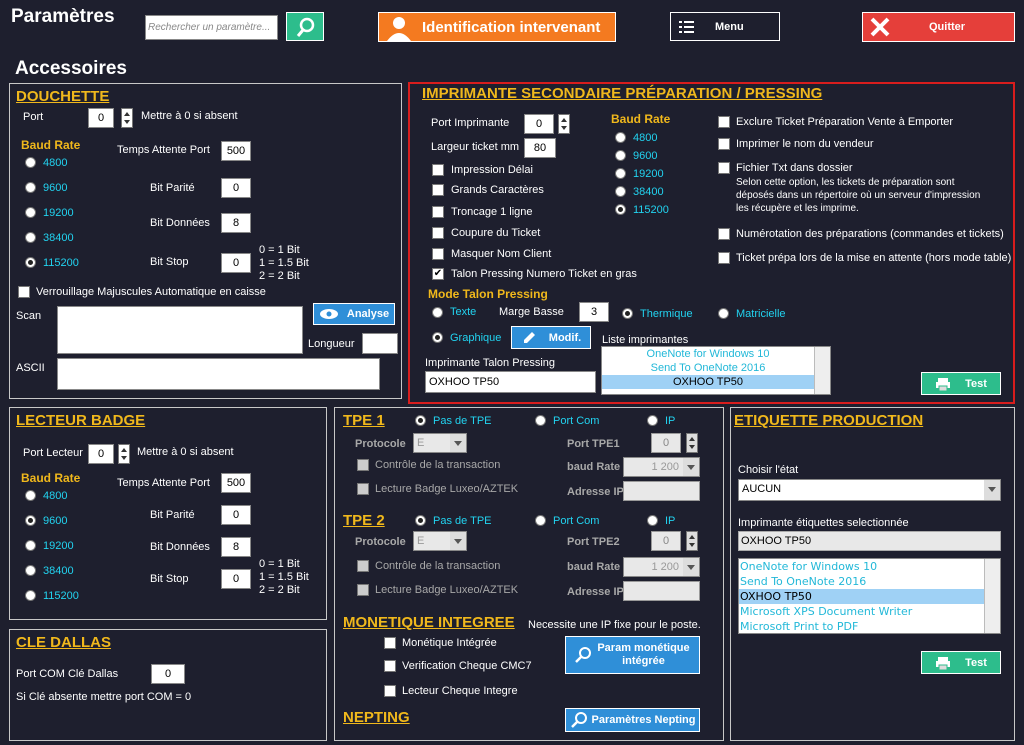 This screenshot has width=1024, height=745. What do you see at coordinates (30, 595) in the screenshot?
I see `badge-baud-115200-radio` at bounding box center [30, 595].